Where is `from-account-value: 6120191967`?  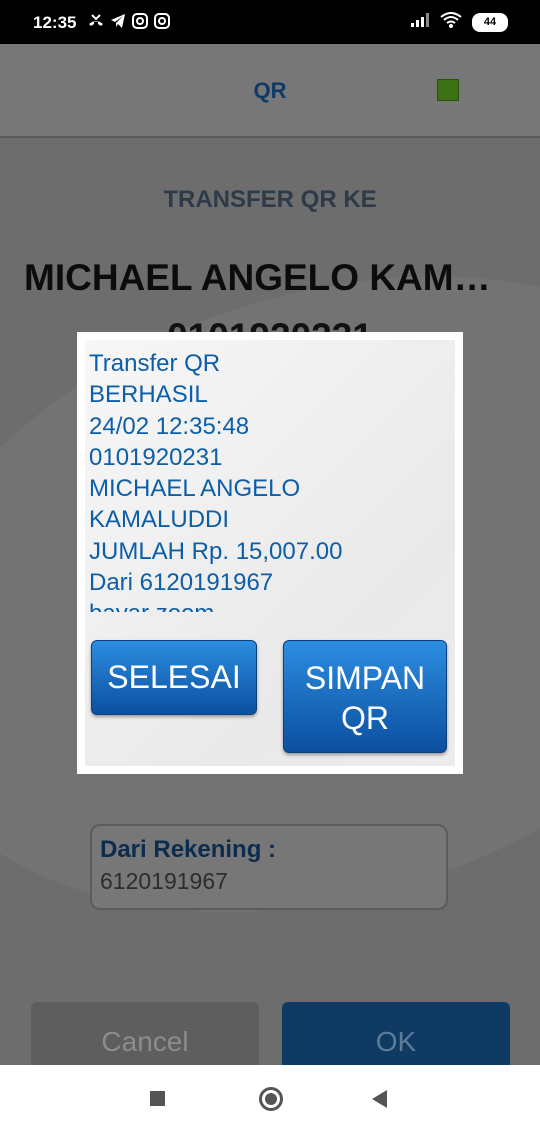 from-account-value: 6120191967 is located at coordinates (164, 881).